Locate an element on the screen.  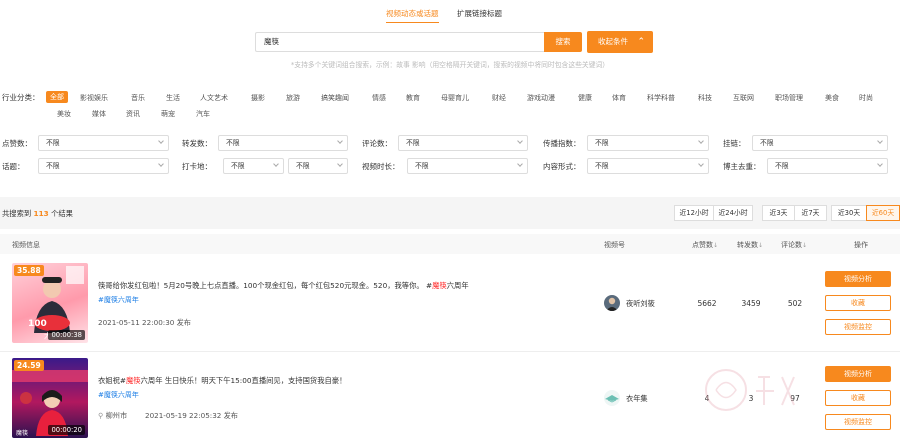
search-button: 搜索 is located at coordinates (563, 42).